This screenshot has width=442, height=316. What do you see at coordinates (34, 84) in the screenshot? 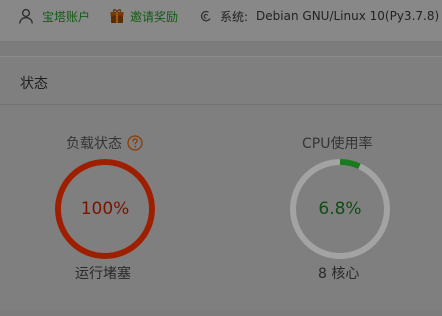
I see `panel-title: 状态` at bounding box center [34, 84].